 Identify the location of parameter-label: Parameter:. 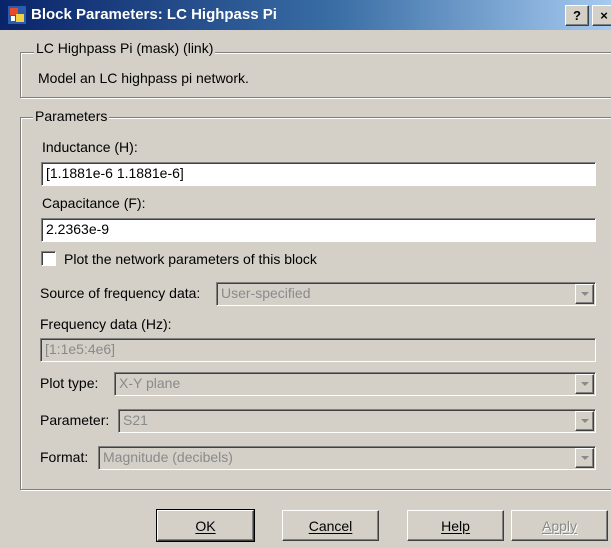
(75, 420).